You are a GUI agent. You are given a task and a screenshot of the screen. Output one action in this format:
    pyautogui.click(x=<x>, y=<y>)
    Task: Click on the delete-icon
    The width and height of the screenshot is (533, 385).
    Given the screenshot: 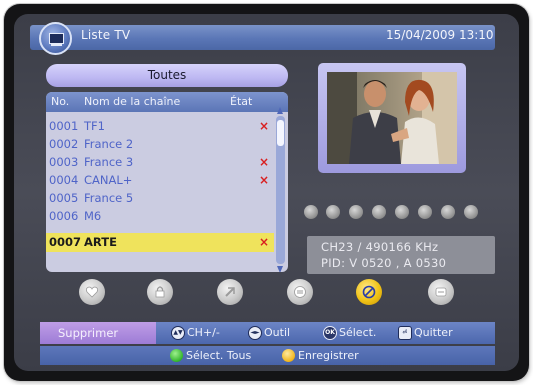 What is the action you would take?
    pyautogui.click(x=369, y=292)
    